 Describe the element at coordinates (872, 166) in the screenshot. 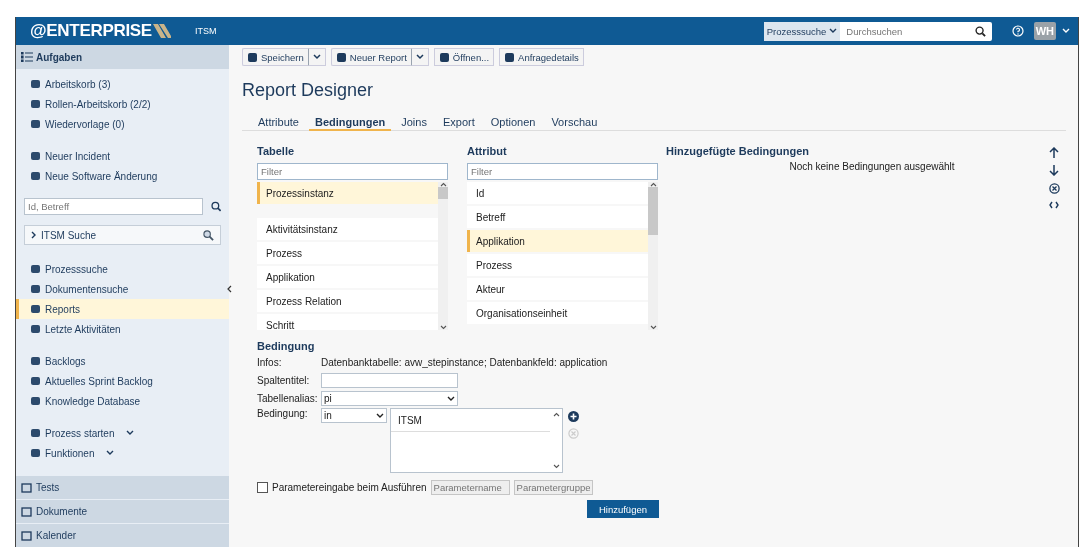

I see `empty-message: Noch keine Bedingungen ausgewählt` at that location.